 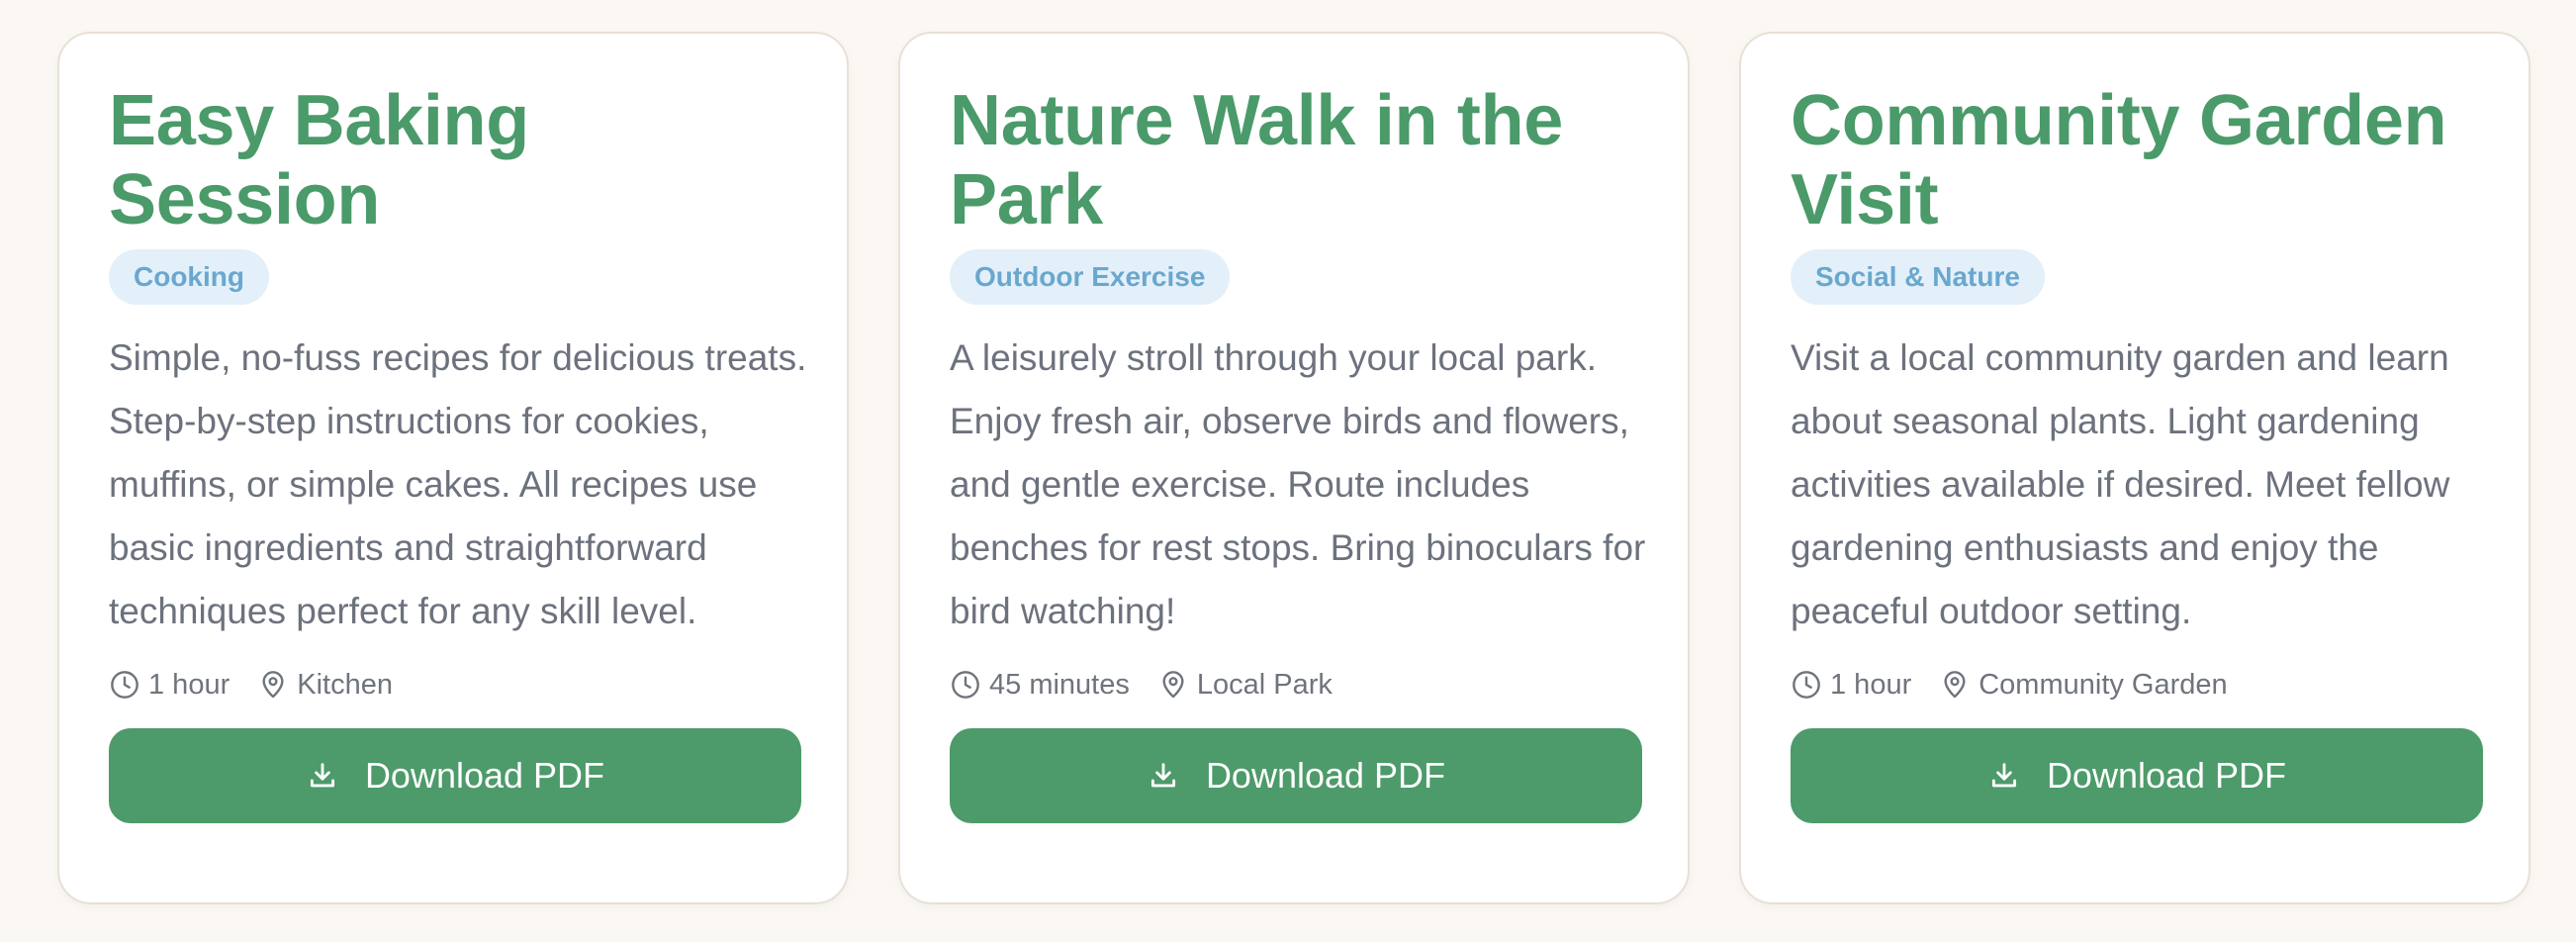 I want to click on card-meta: 1 hour Community Garden, so click(x=2135, y=685).